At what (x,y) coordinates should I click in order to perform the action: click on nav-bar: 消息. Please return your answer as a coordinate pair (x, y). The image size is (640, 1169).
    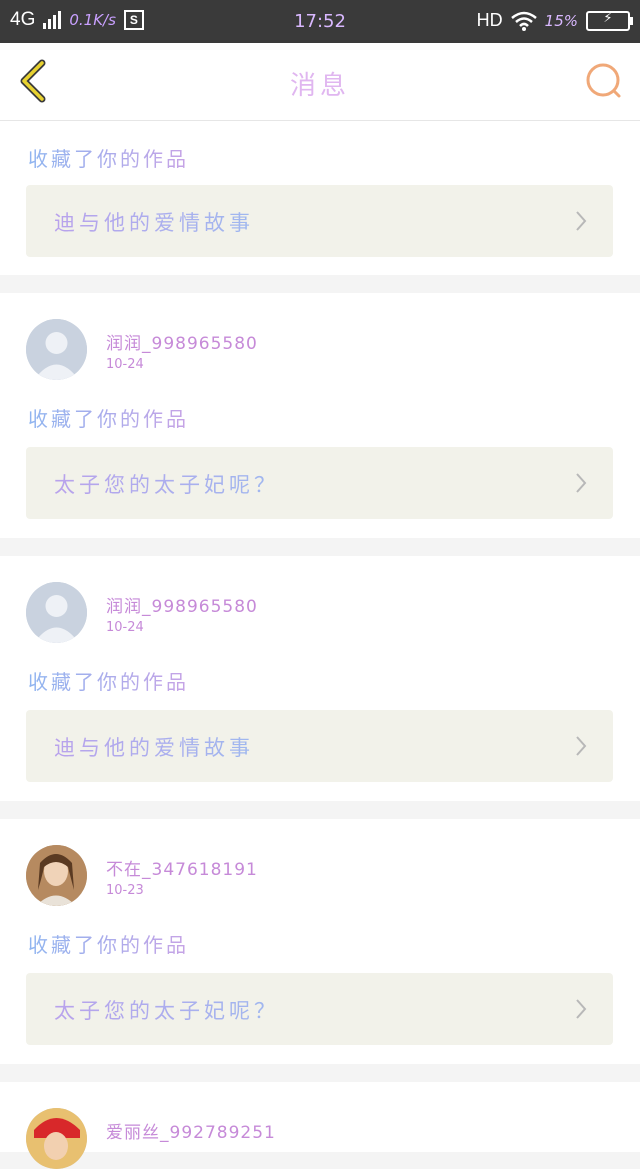
    Looking at the image, I should click on (320, 82).